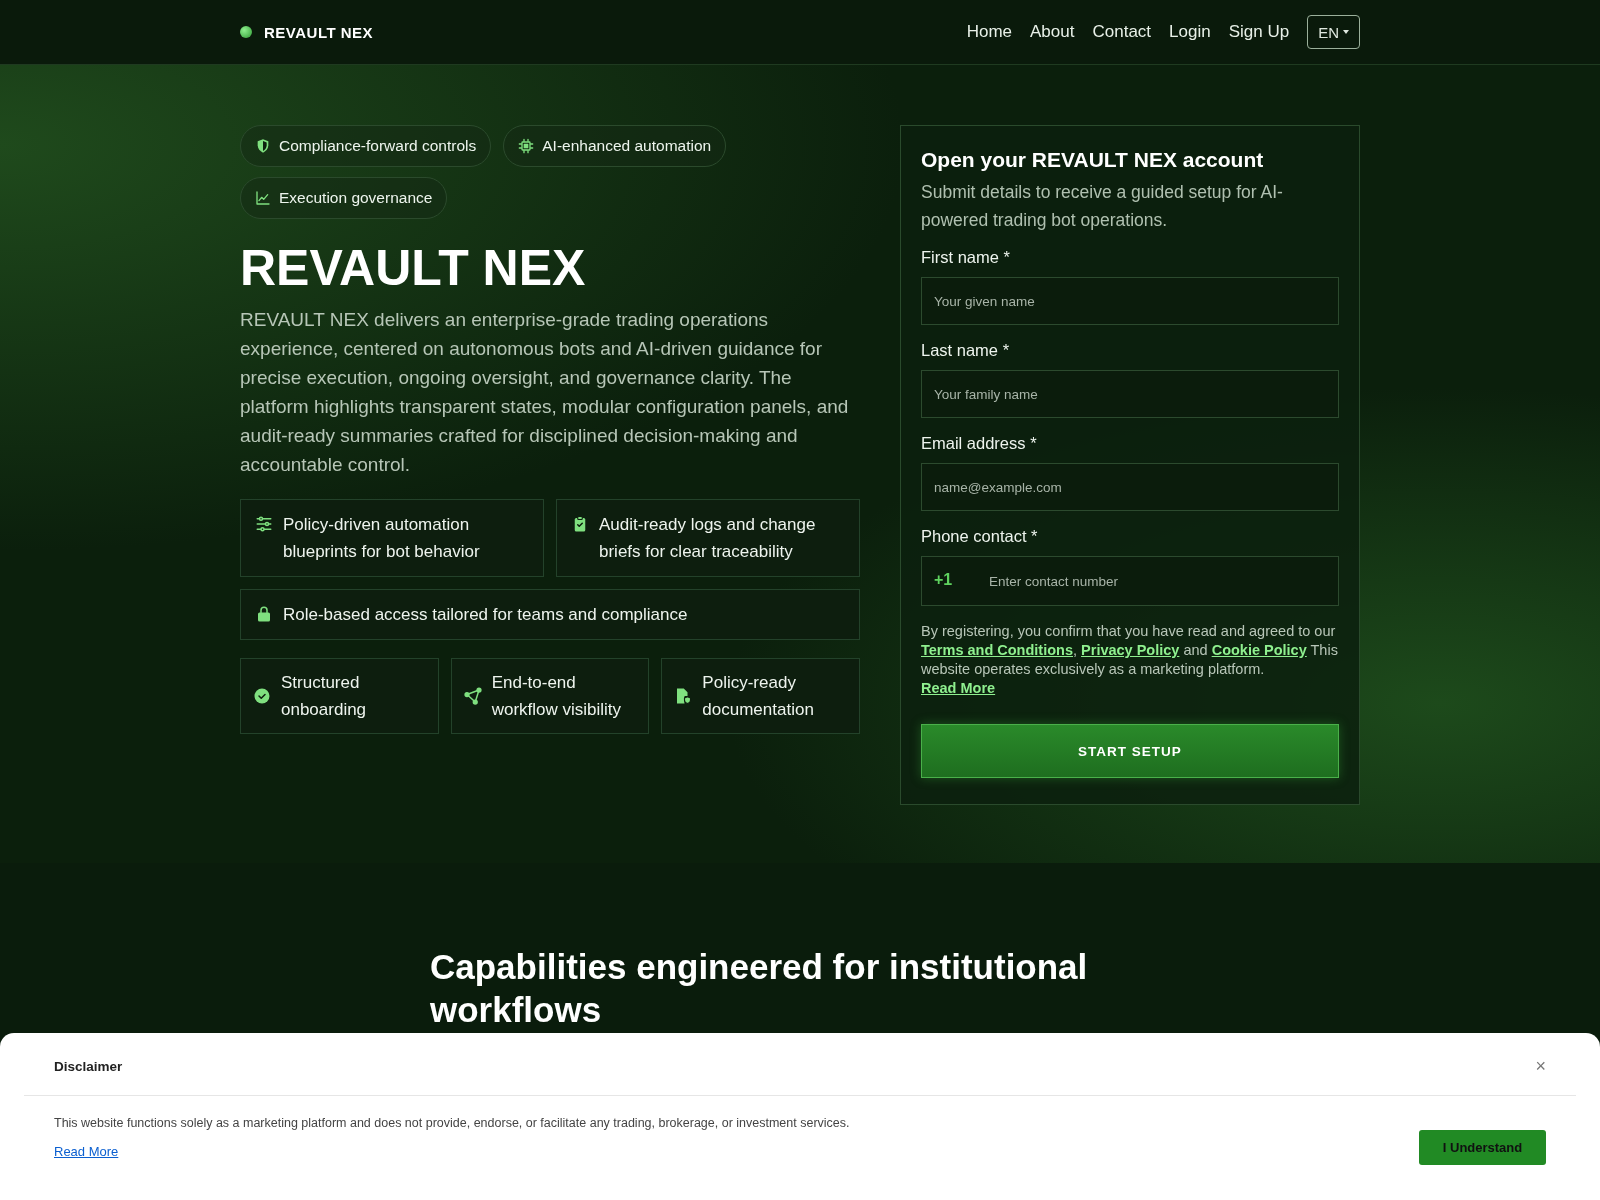 The width and height of the screenshot is (1600, 1200). Describe the element at coordinates (264, 524) in the screenshot. I see `sliders-icon` at that location.